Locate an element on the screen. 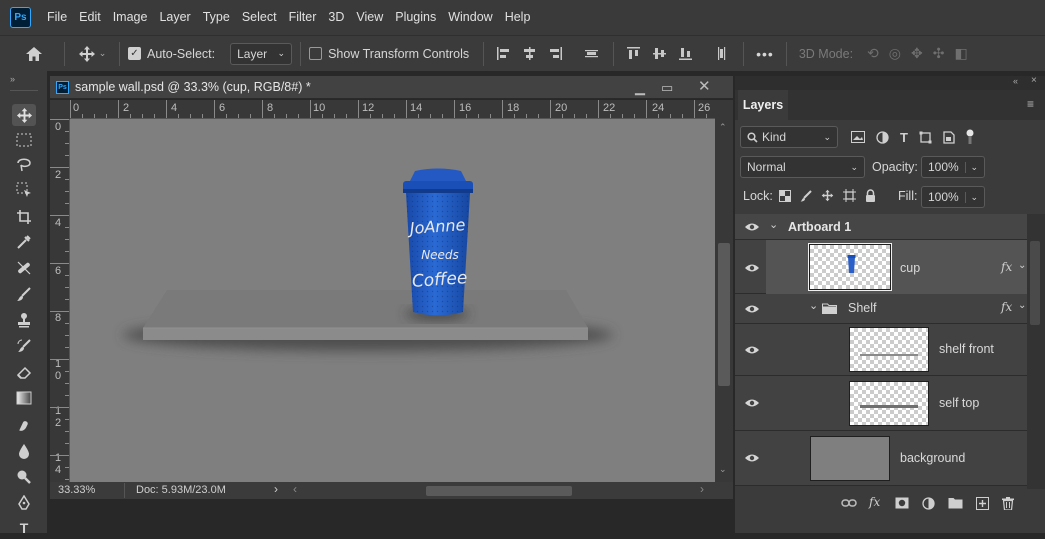  align-left-icon is located at coordinates (503, 53).